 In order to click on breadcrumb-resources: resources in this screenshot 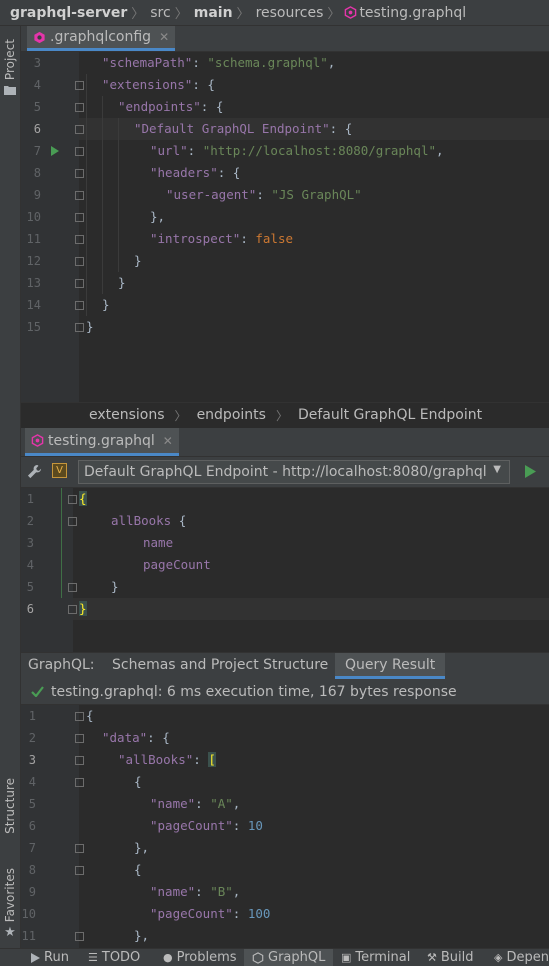, I will do `click(290, 13)`.